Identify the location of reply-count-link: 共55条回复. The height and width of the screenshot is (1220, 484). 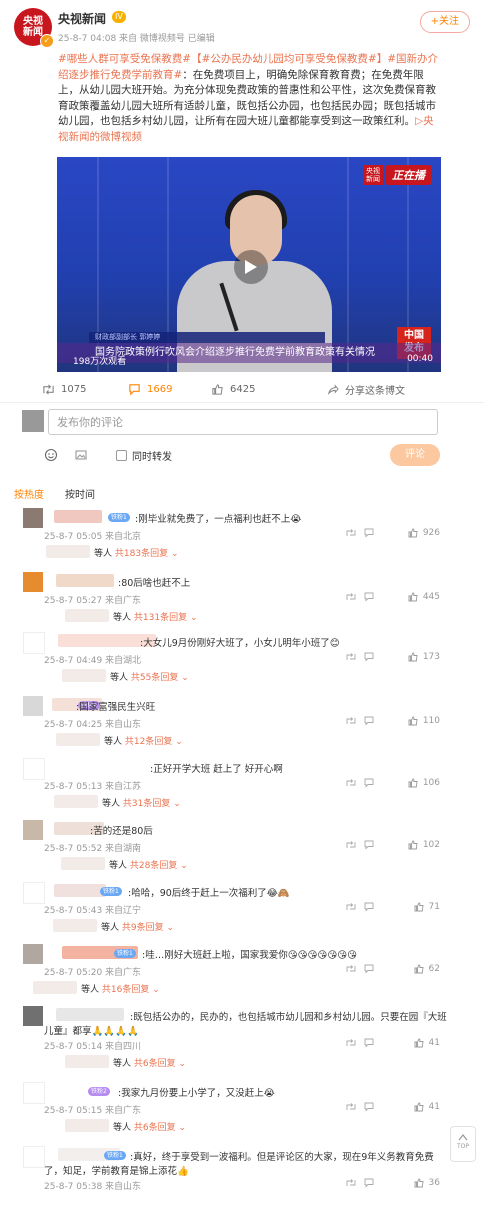
(154, 678).